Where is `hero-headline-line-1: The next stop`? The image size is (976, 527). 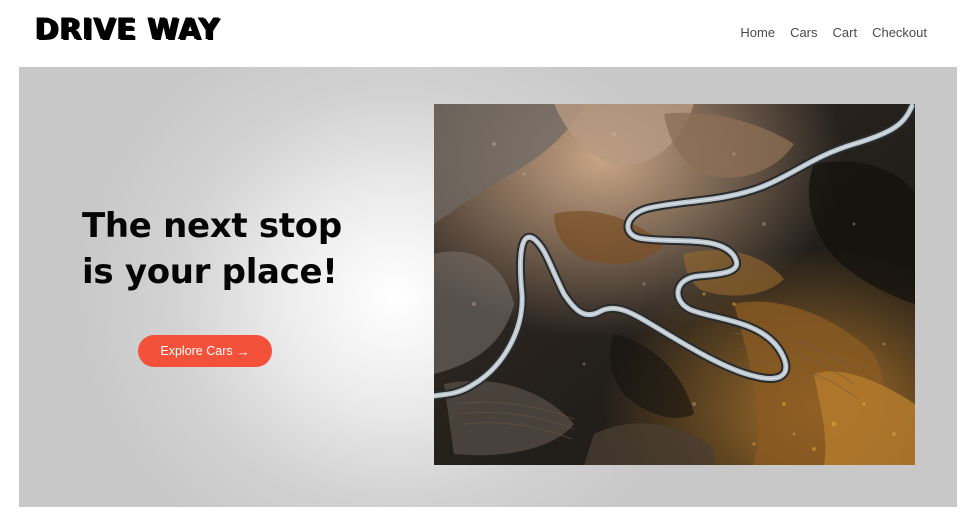 hero-headline-line-1: The next stop is located at coordinates (212, 226).